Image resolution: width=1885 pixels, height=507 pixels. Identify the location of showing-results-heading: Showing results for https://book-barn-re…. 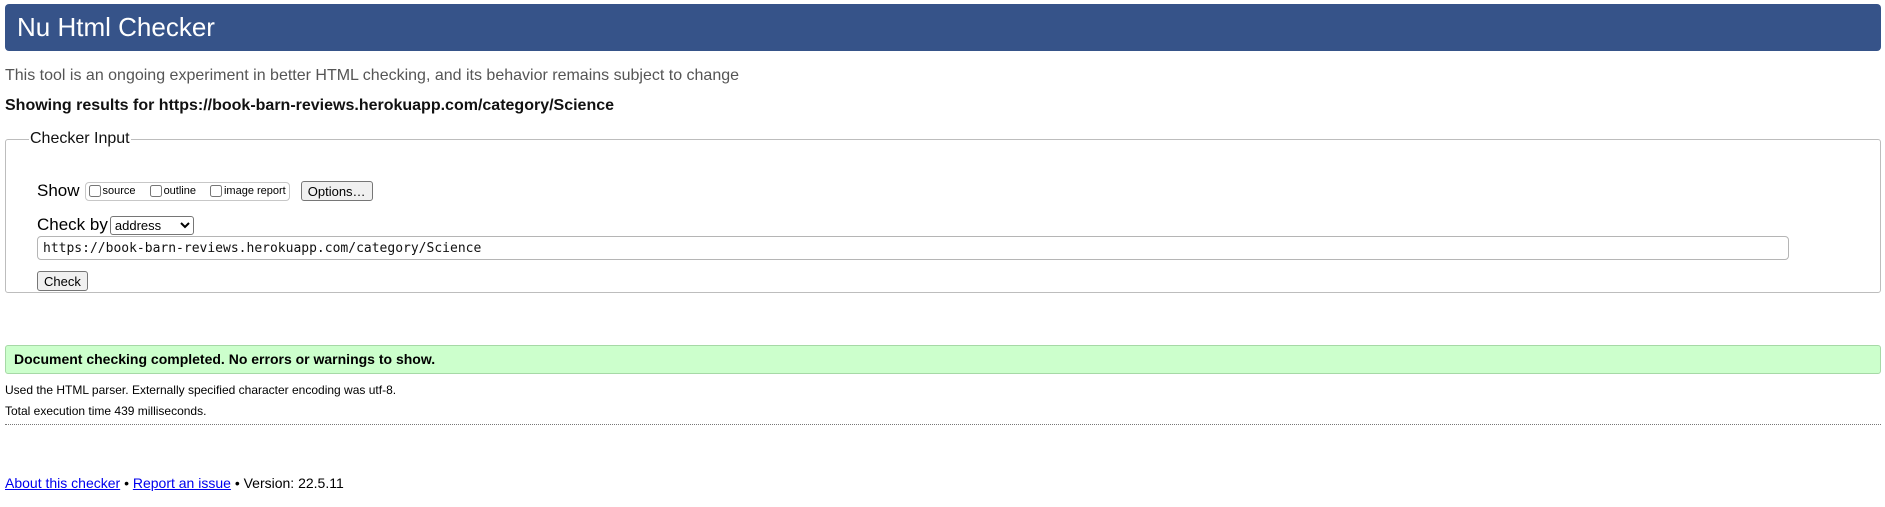
(310, 105).